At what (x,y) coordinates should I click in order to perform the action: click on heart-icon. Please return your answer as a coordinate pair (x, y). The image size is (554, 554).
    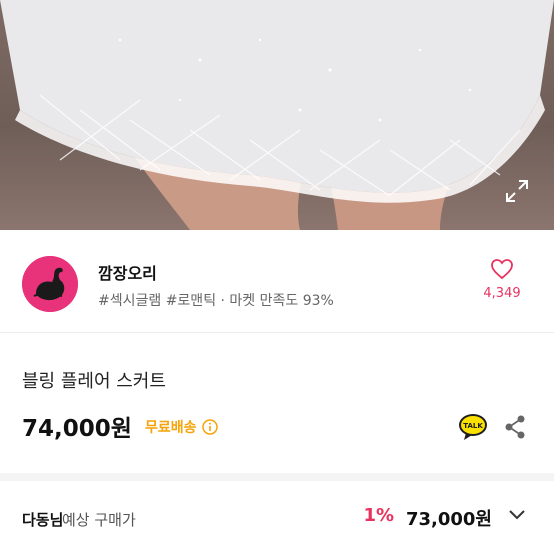
    Looking at the image, I should click on (502, 269).